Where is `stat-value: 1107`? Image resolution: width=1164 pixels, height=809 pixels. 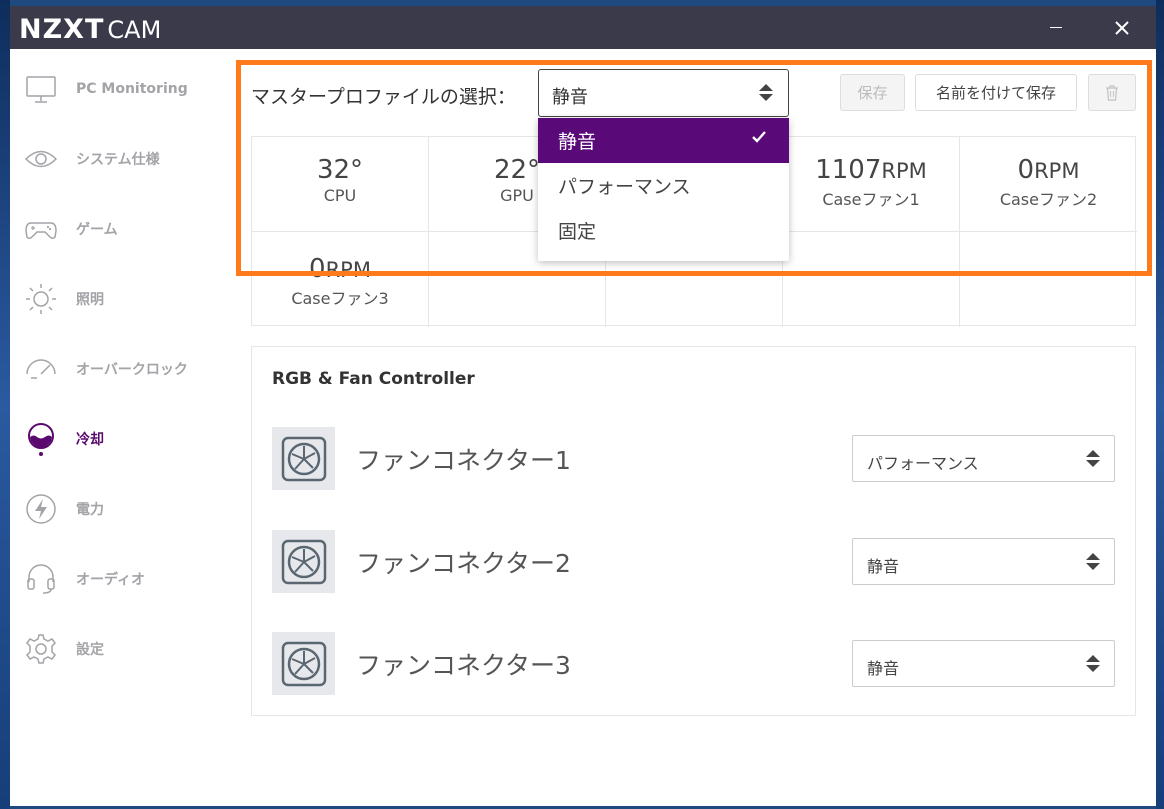
stat-value: 1107 is located at coordinates (848, 170).